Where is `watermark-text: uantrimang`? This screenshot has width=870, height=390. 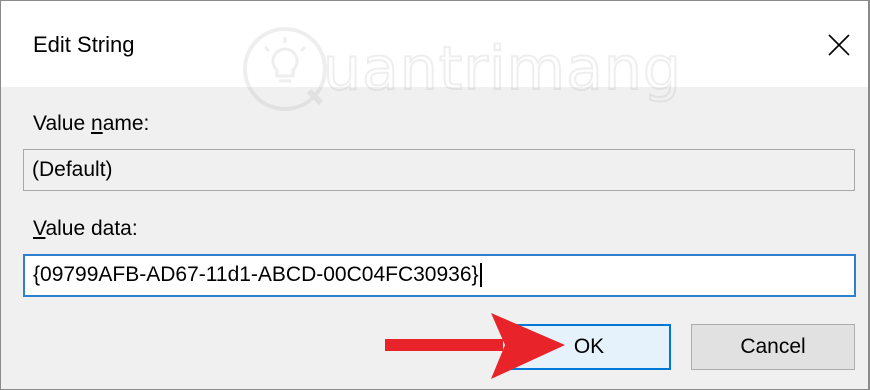
watermark-text: uantrimang is located at coordinates (502, 69).